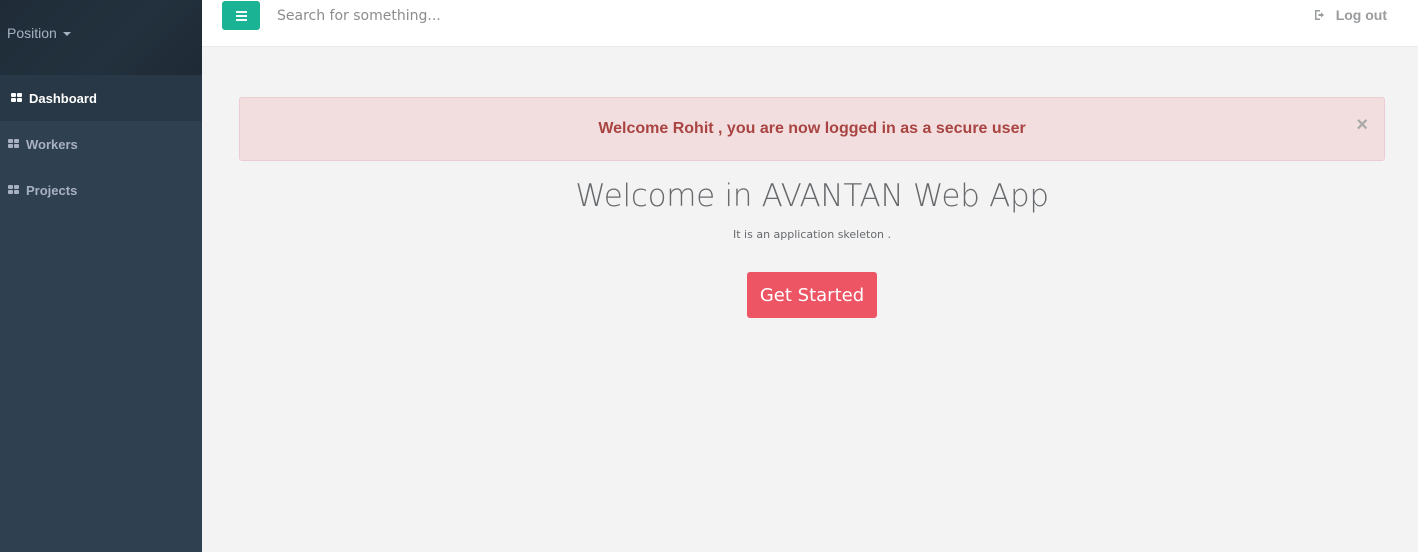  What do you see at coordinates (812, 295) in the screenshot?
I see `get-started-button: Get Started` at bounding box center [812, 295].